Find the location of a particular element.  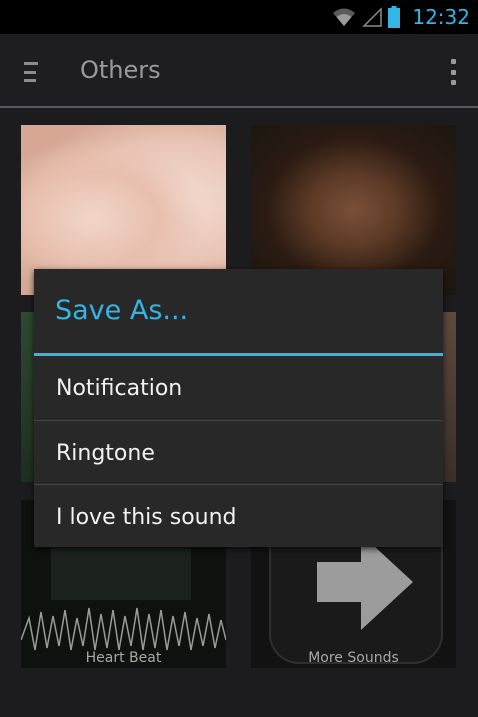

signal-icon is located at coordinates (372, 17).